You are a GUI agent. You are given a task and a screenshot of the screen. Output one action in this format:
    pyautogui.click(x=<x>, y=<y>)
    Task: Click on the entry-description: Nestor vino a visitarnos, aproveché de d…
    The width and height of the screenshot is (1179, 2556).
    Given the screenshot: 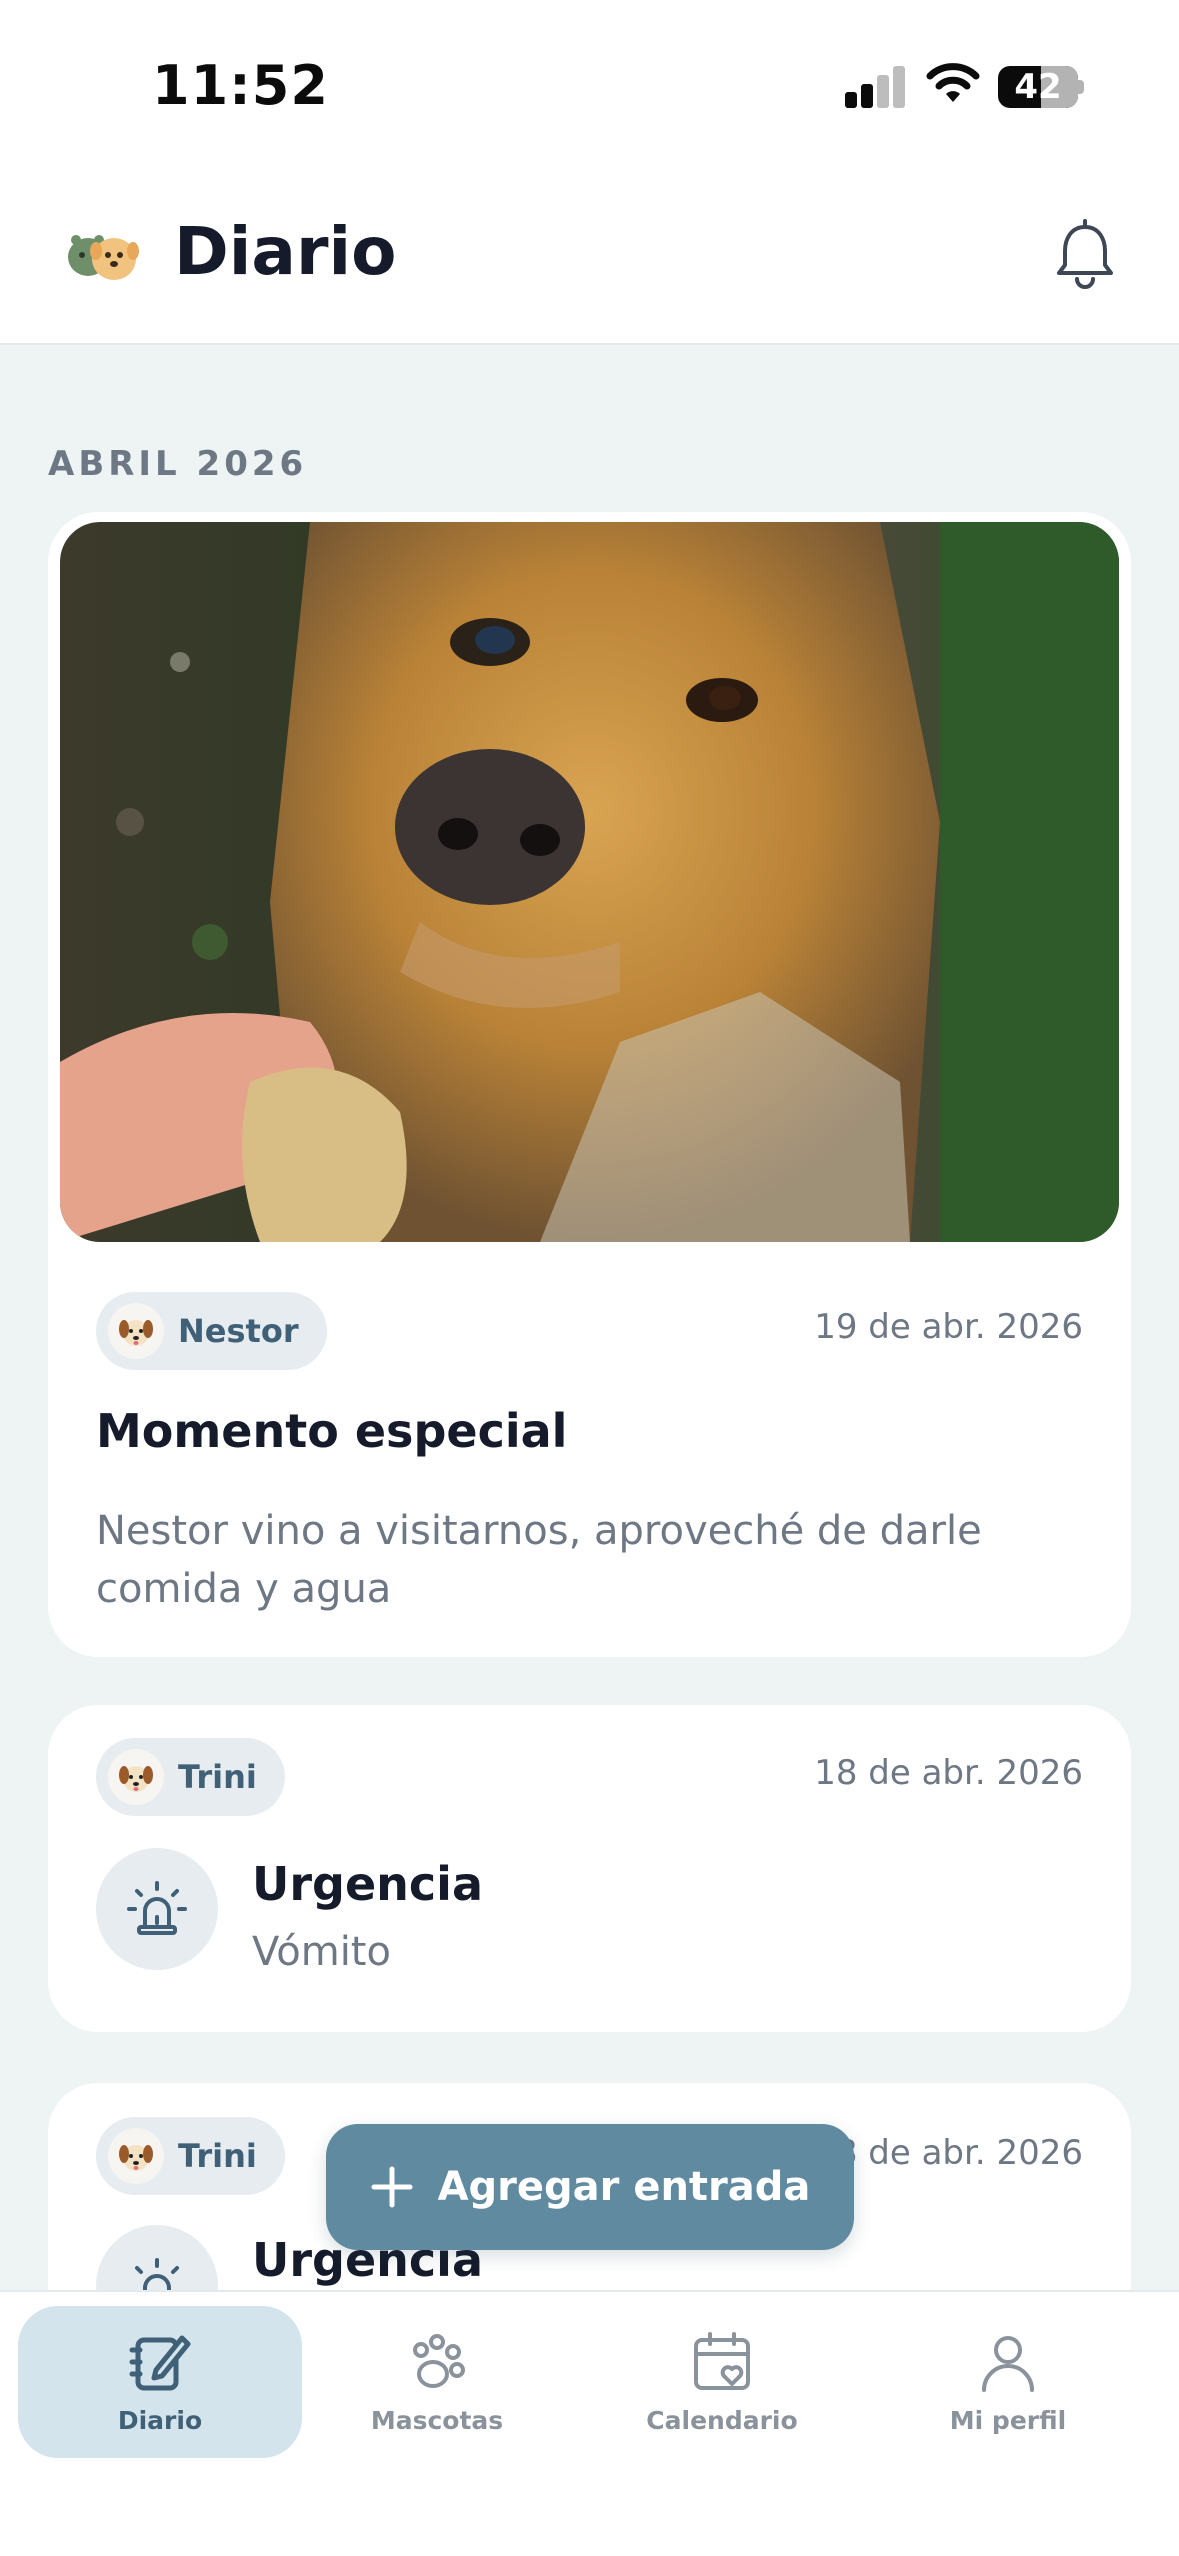 What is the action you would take?
    pyautogui.click(x=539, y=1560)
    